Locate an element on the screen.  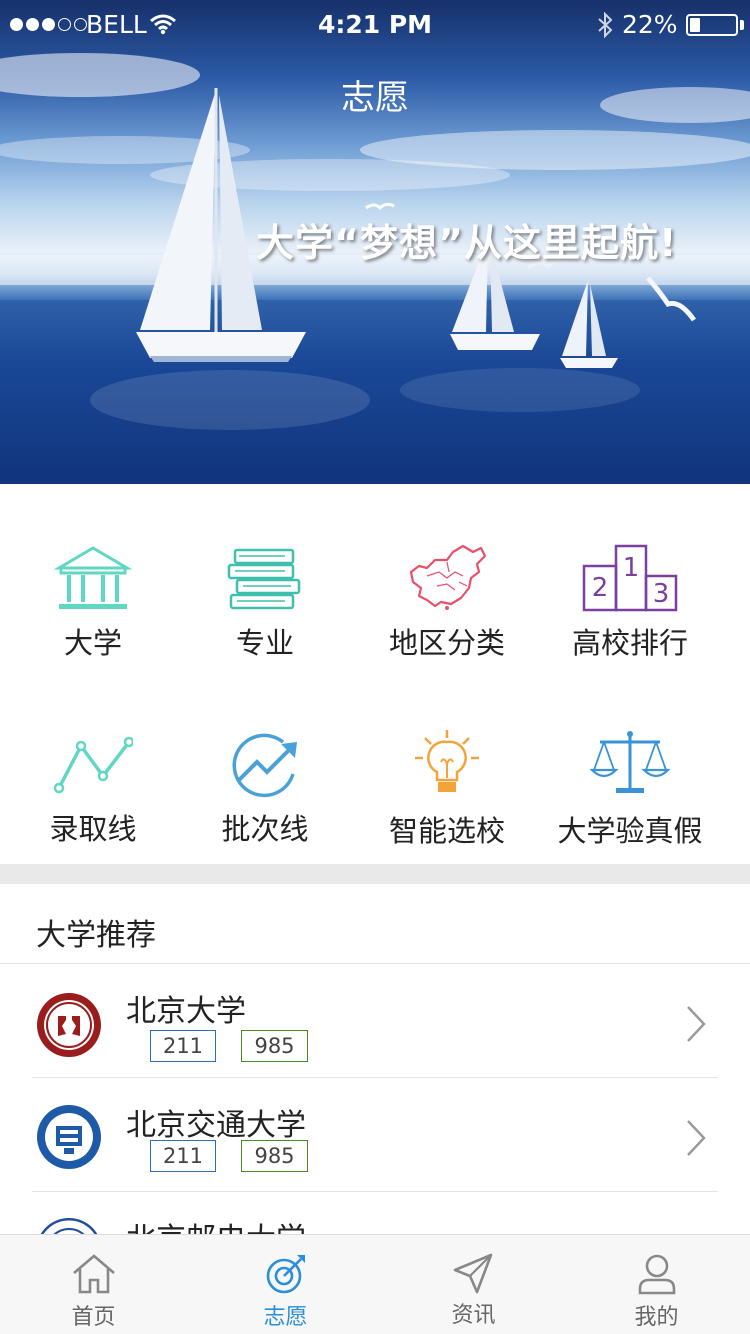
pku-logo is located at coordinates (69, 1025).